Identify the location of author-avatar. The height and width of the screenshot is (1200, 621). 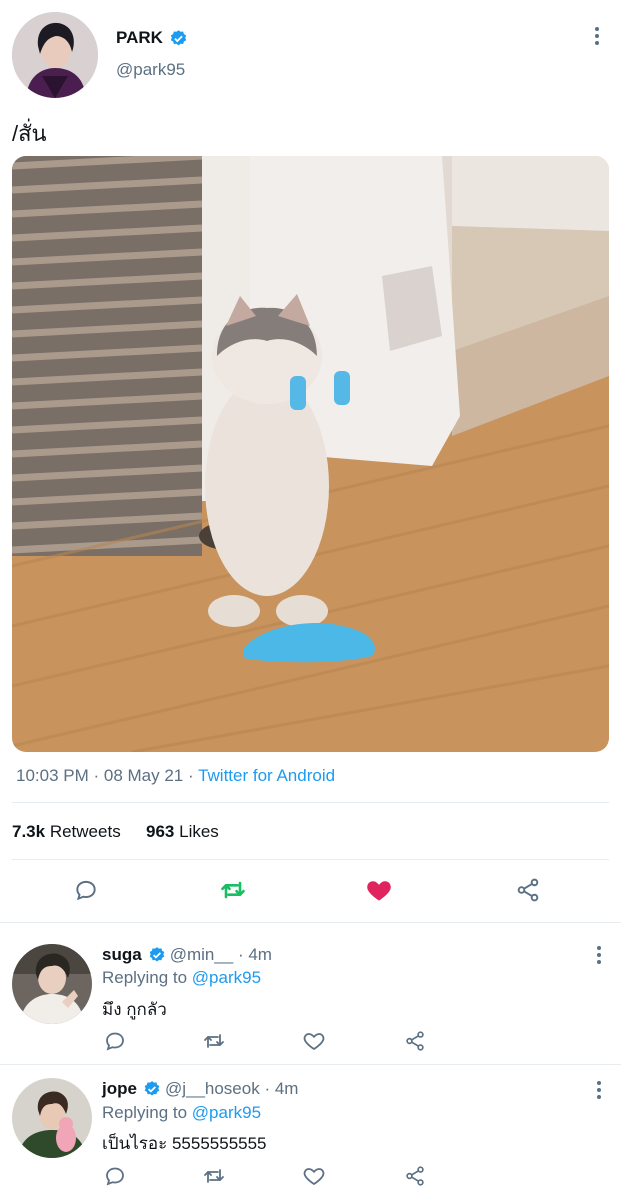
(55, 55).